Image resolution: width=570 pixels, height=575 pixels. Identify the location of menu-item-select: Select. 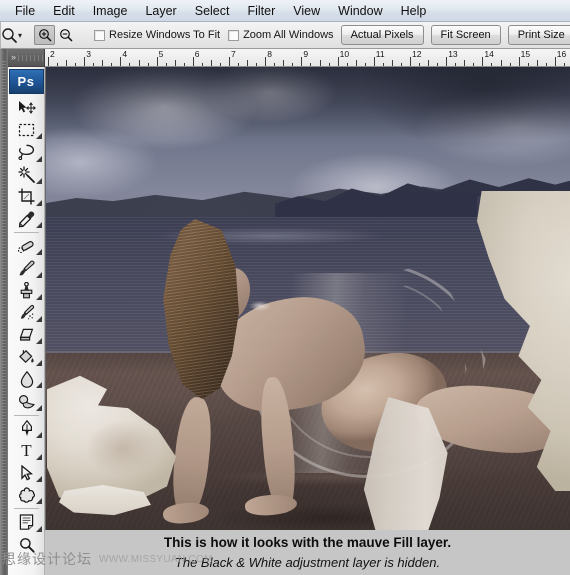
(212, 11).